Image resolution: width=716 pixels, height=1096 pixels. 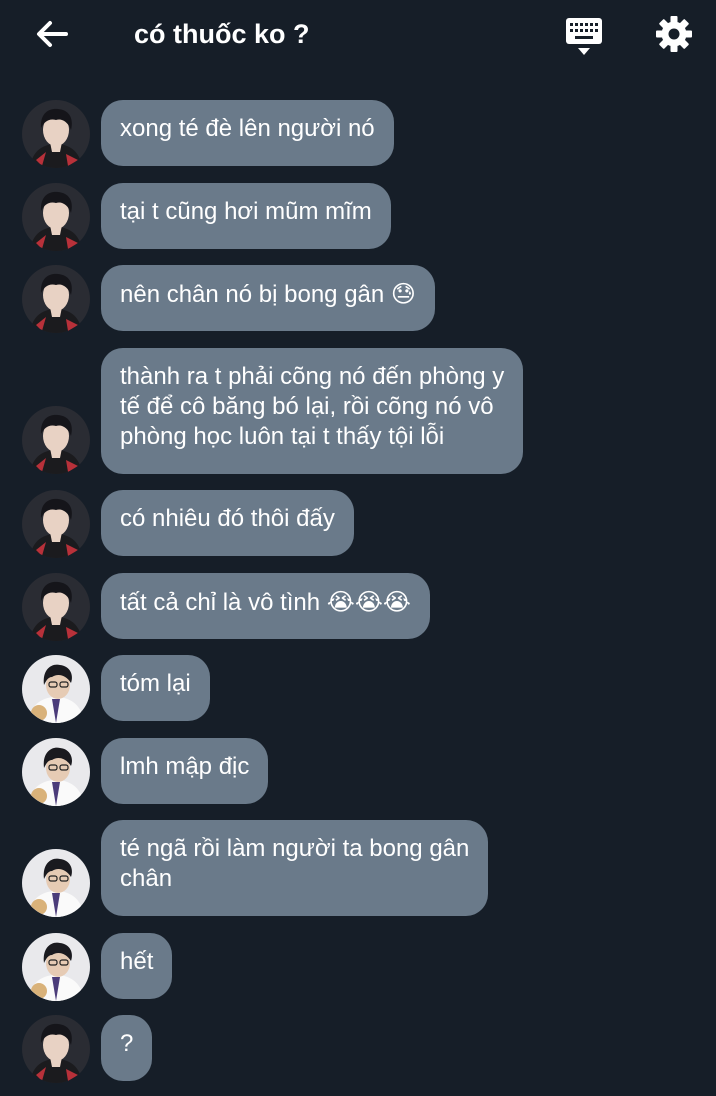 I want to click on message-bubble: tóm lại, so click(x=155, y=688).